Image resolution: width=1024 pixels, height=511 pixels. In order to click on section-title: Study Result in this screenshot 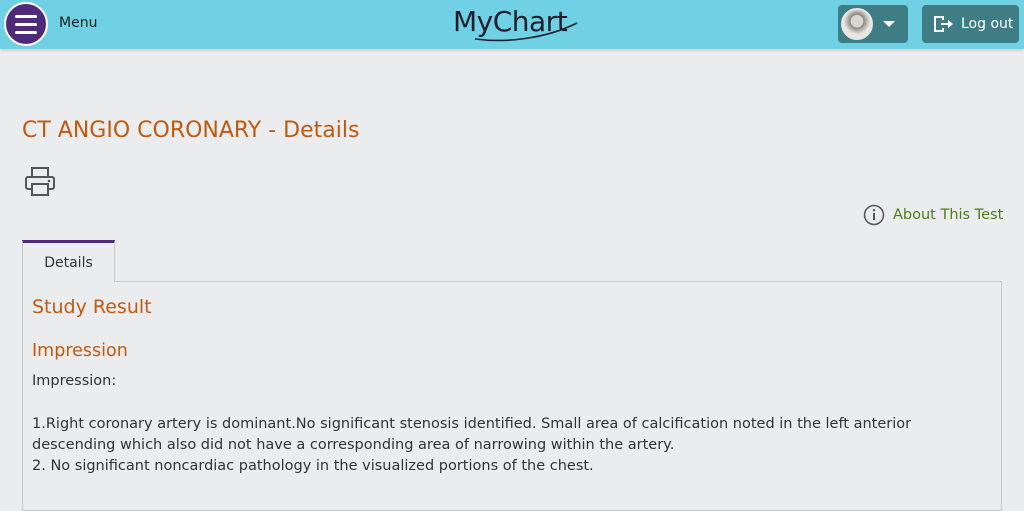, I will do `click(92, 307)`.